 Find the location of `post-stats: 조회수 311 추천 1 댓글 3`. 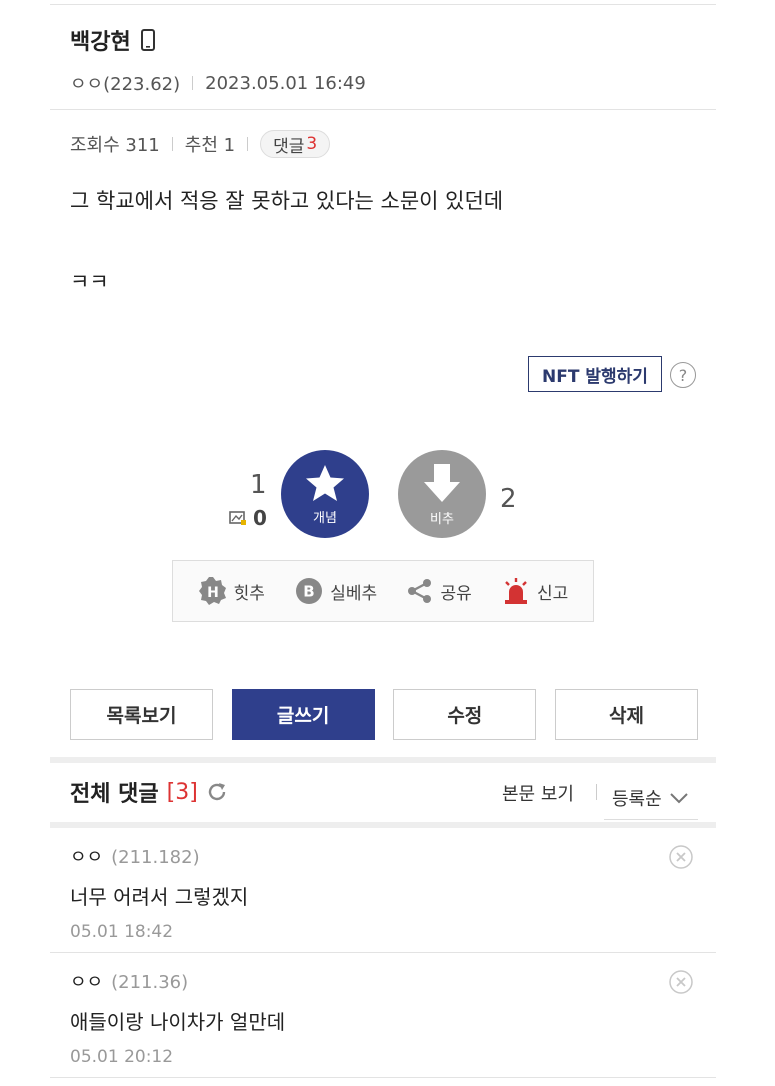

post-stats: 조회수 311 추천 1 댓글 3 is located at coordinates (200, 144).